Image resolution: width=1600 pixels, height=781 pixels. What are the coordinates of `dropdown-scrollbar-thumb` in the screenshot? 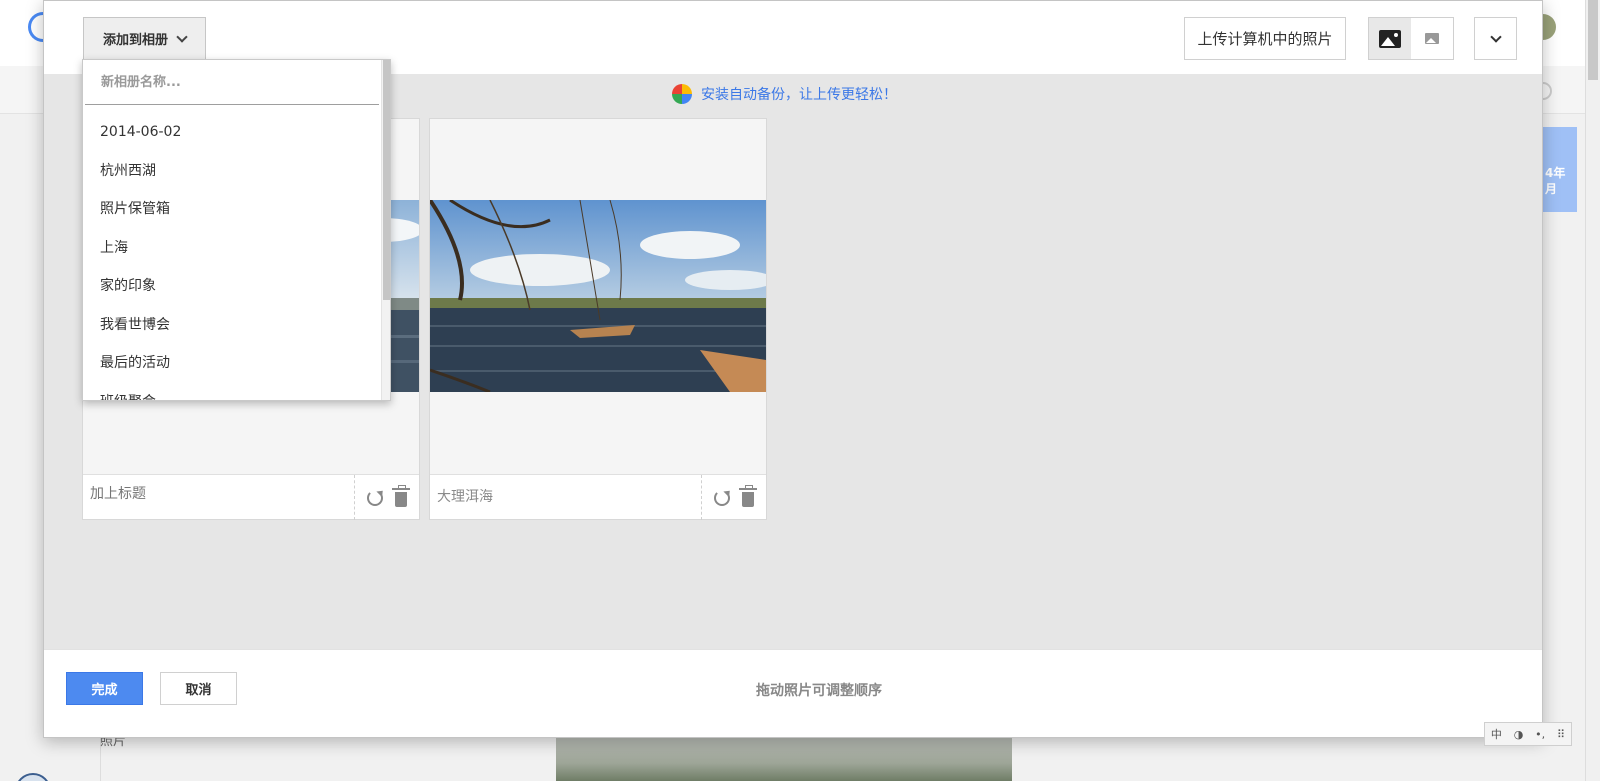 It's located at (386, 180).